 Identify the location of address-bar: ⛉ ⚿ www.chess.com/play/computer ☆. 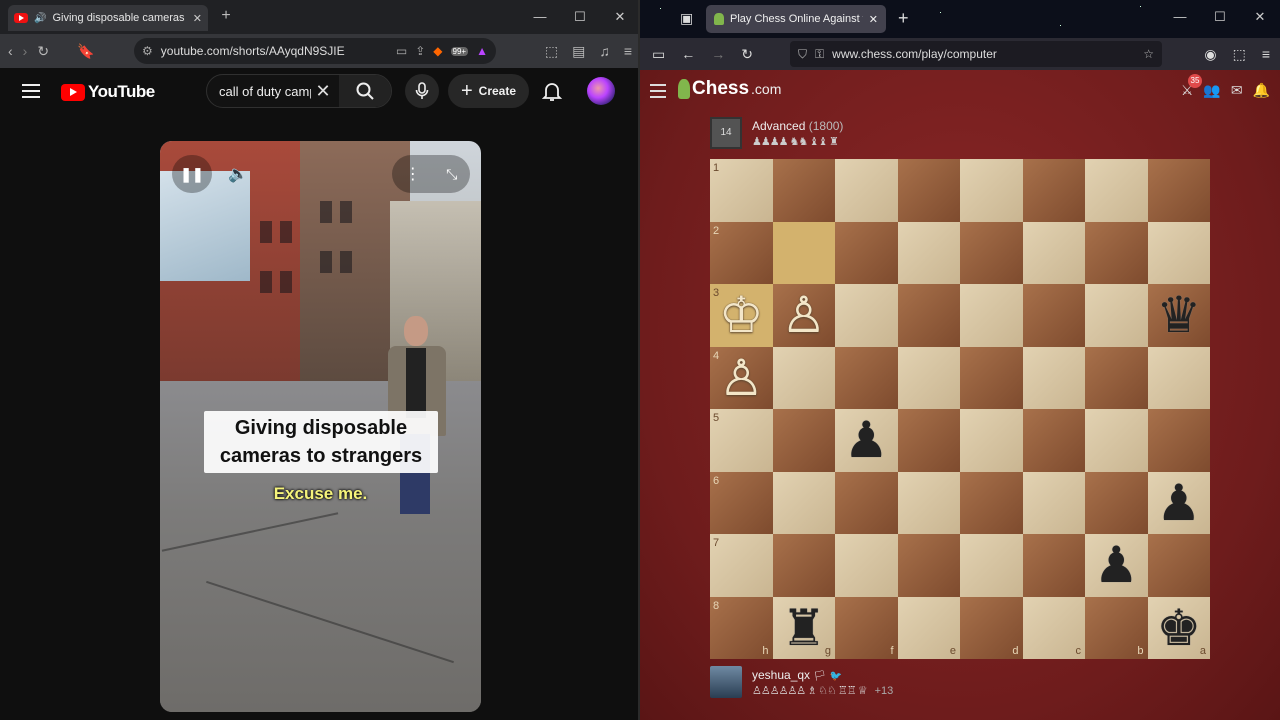
(976, 54).